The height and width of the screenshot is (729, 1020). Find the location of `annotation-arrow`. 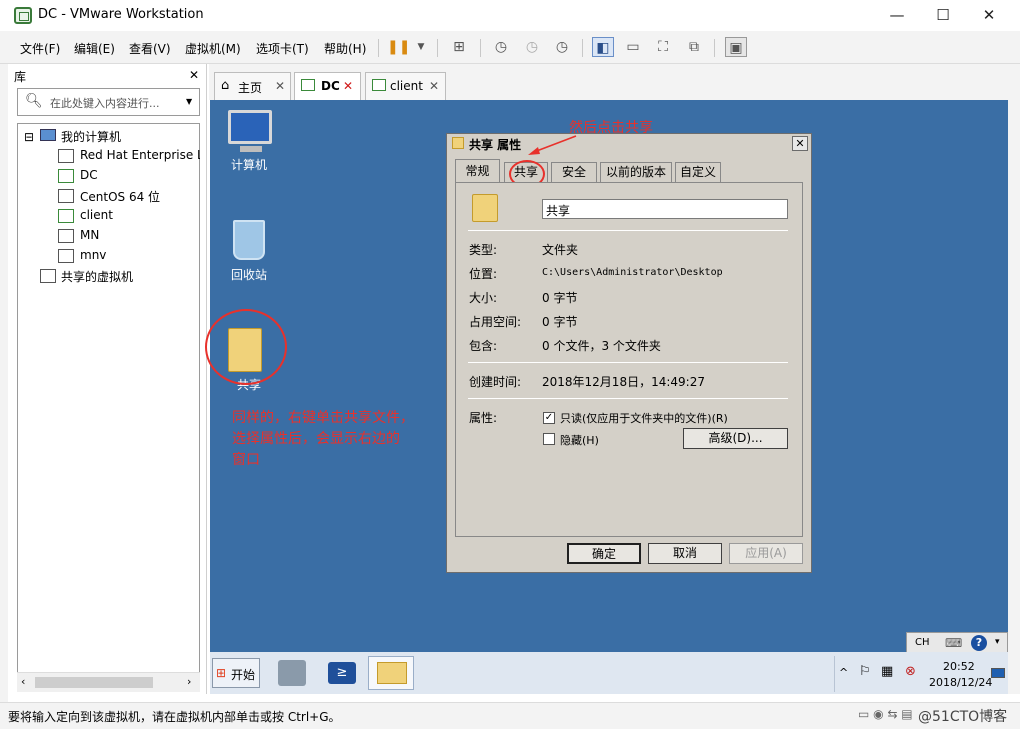

annotation-arrow is located at coordinates (552, 145).